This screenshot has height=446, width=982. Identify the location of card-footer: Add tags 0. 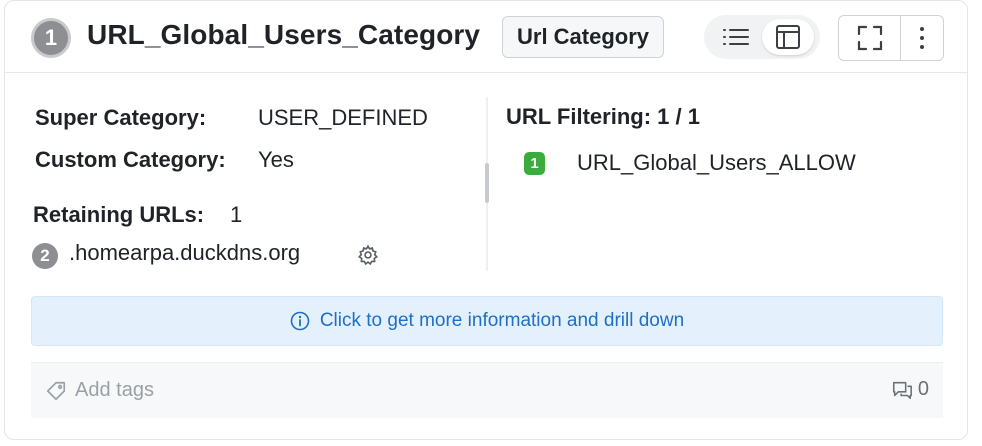
(487, 390).